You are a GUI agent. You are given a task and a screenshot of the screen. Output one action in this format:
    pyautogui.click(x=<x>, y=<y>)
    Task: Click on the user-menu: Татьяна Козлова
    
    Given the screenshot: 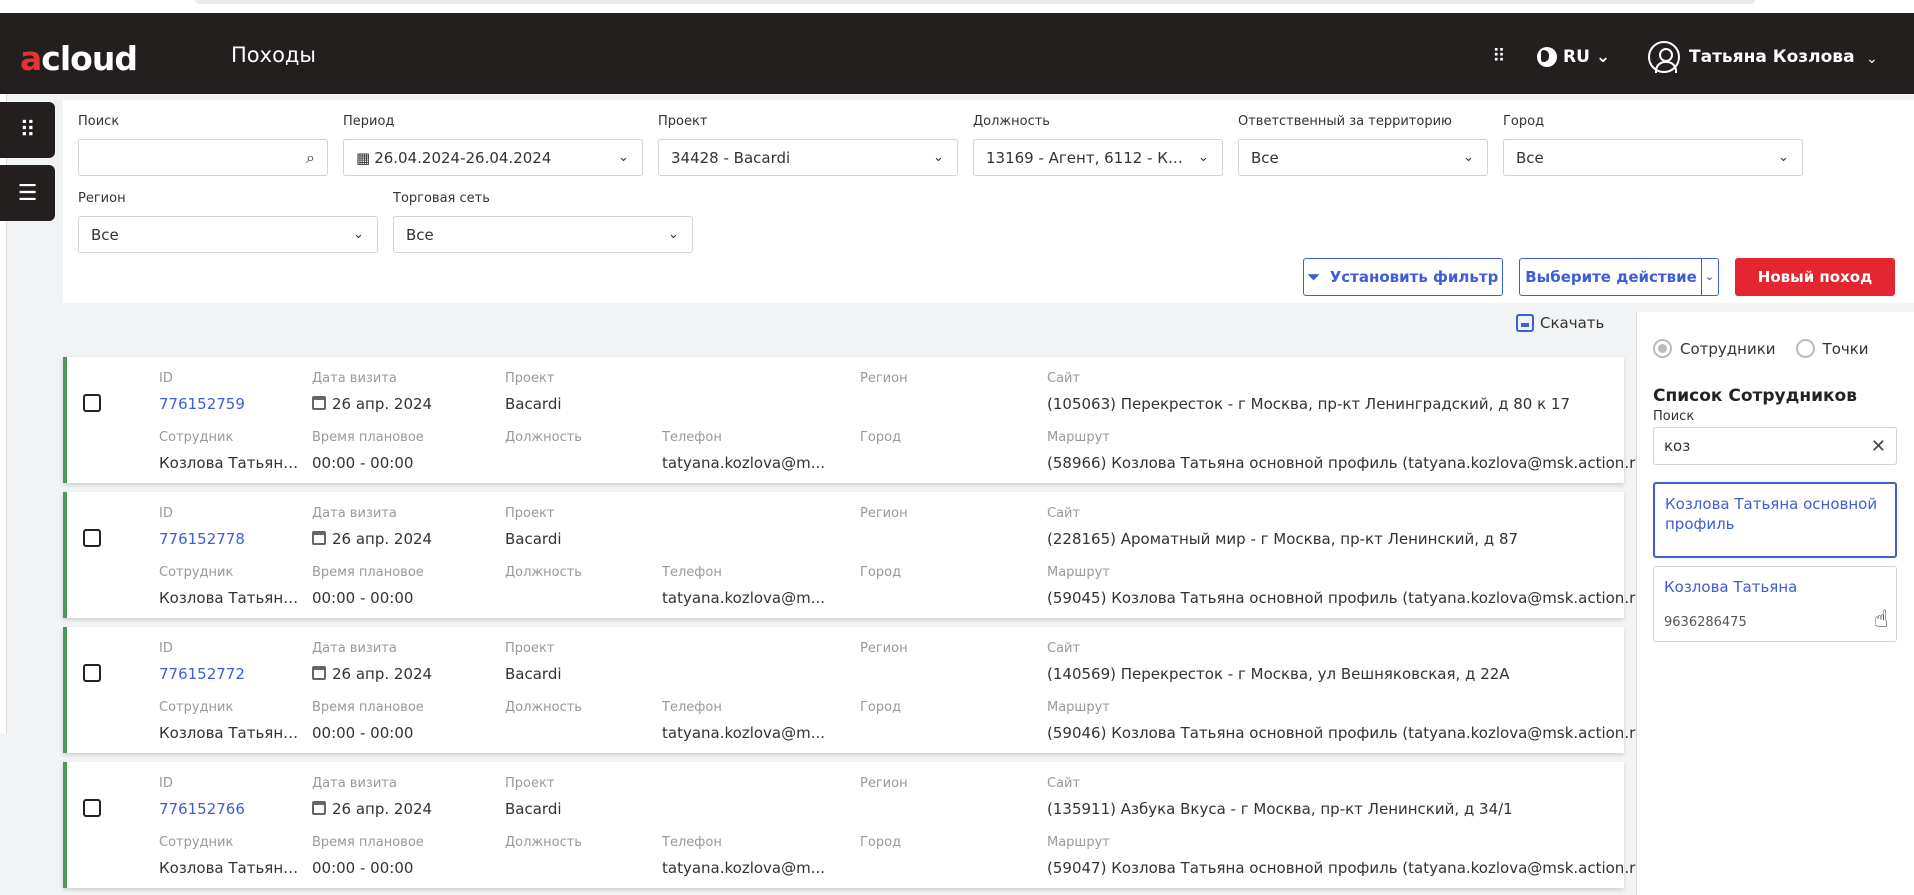 What is the action you would take?
    pyautogui.click(x=1751, y=57)
    